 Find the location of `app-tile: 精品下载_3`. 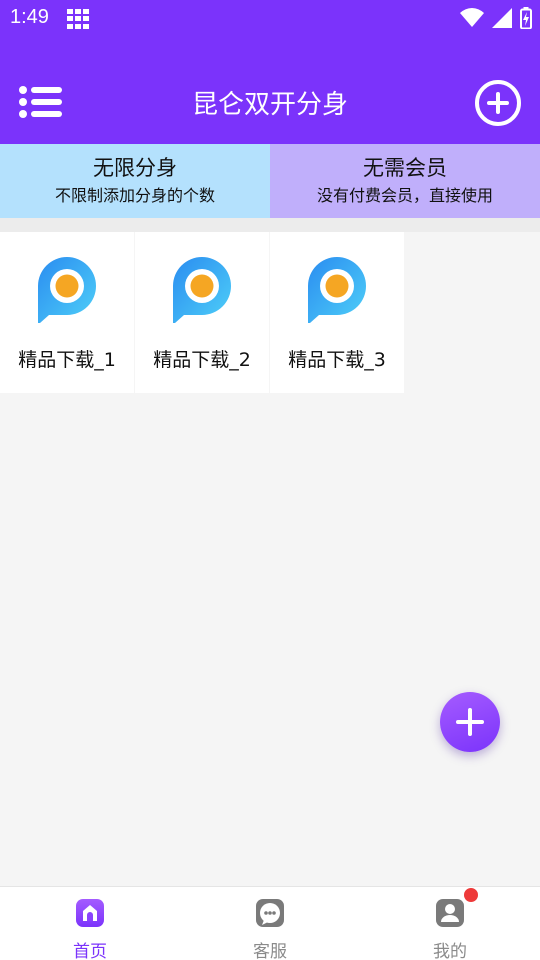

app-tile: 精品下载_3 is located at coordinates (337, 312).